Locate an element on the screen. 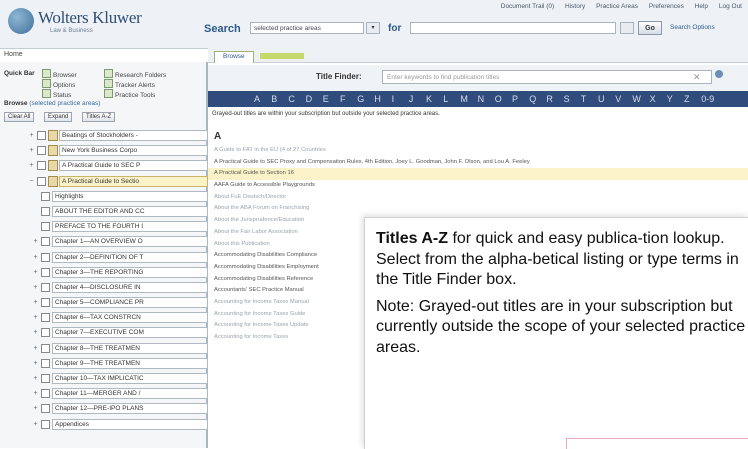 This screenshot has width=748, height=449. top-link-preferences: Preferences is located at coordinates (666, 6).